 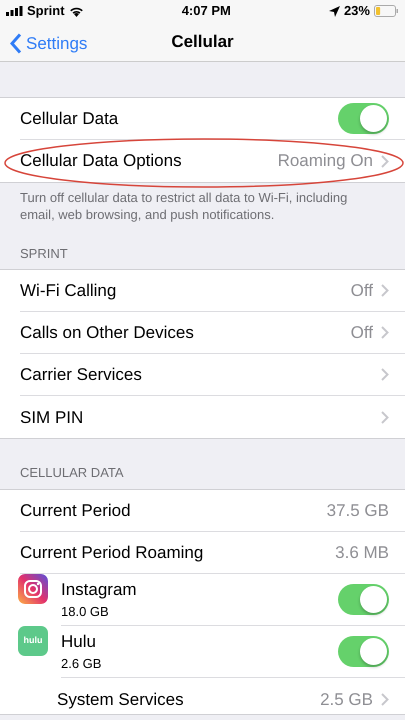 I want to click on screen-title: Cellular, so click(x=202, y=41).